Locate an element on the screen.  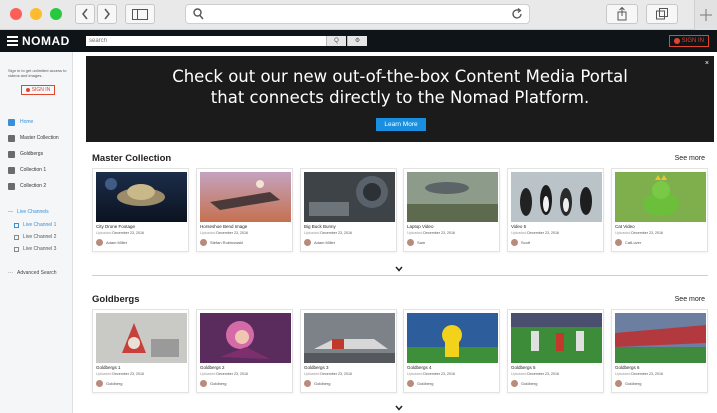
search-icon is located at coordinates (198, 14).